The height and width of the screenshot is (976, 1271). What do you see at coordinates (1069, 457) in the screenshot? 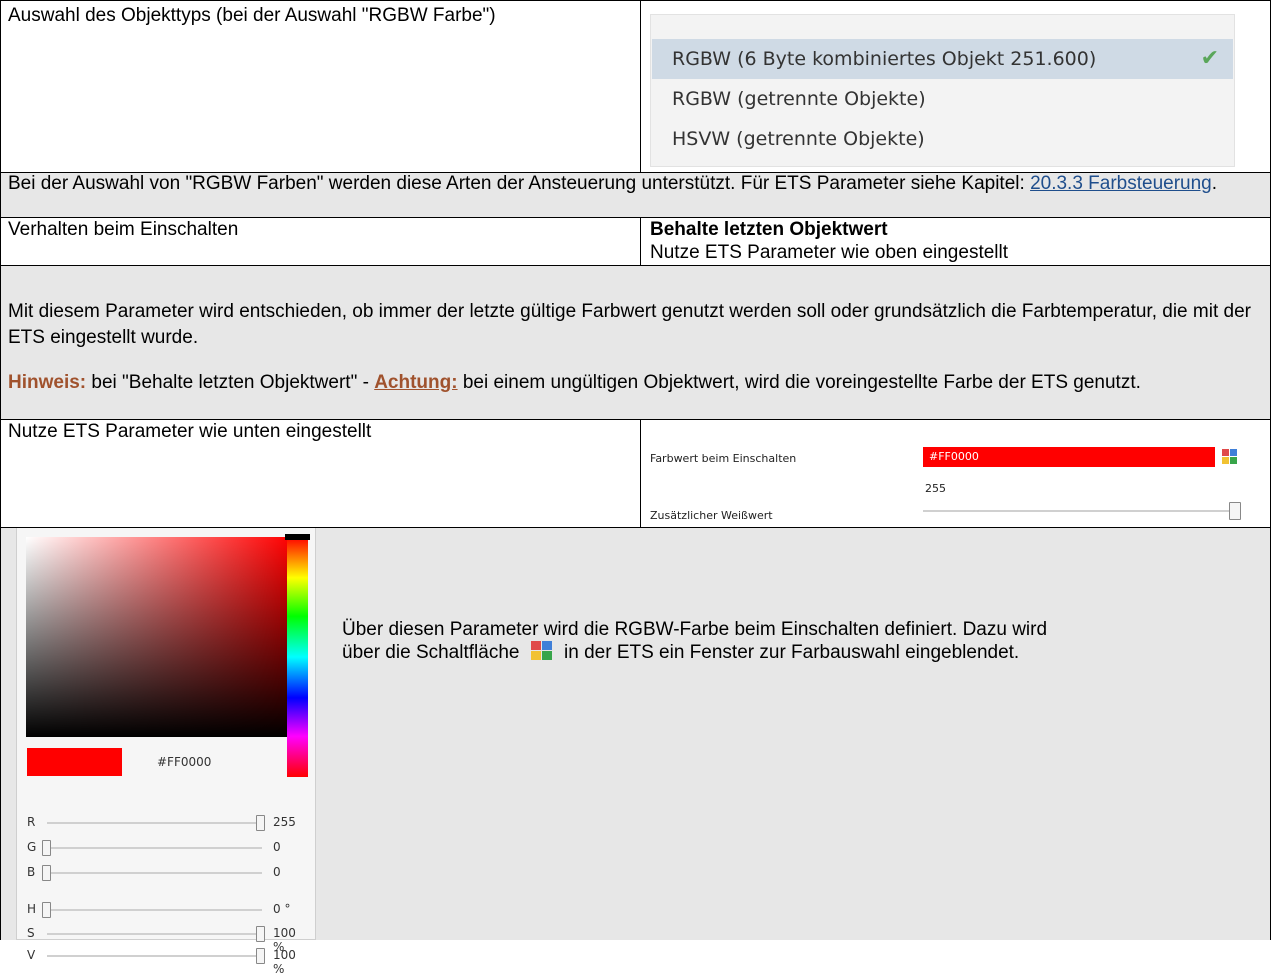
I see `color-value-field: #FF0000` at bounding box center [1069, 457].